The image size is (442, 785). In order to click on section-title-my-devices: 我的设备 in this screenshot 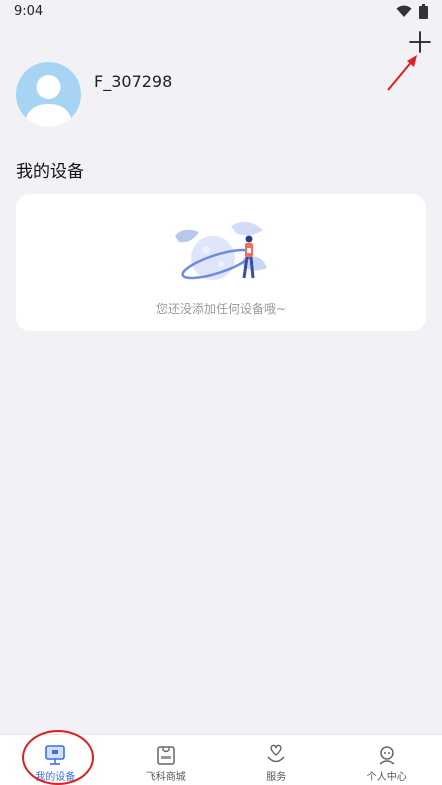, I will do `click(50, 172)`.